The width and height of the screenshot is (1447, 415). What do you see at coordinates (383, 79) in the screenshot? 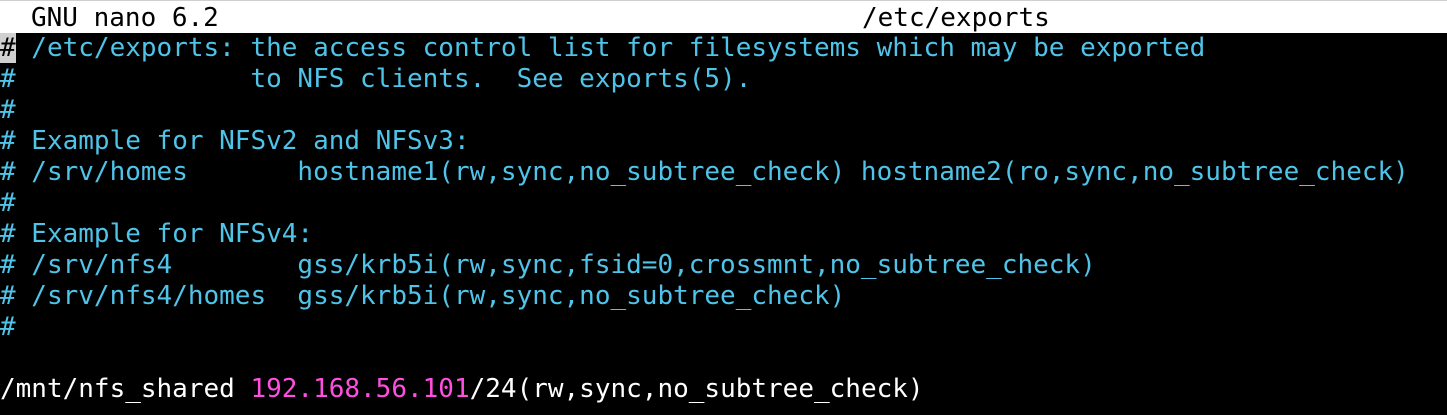
I see `comment-text: to NFS clients. See exports(5).` at bounding box center [383, 79].